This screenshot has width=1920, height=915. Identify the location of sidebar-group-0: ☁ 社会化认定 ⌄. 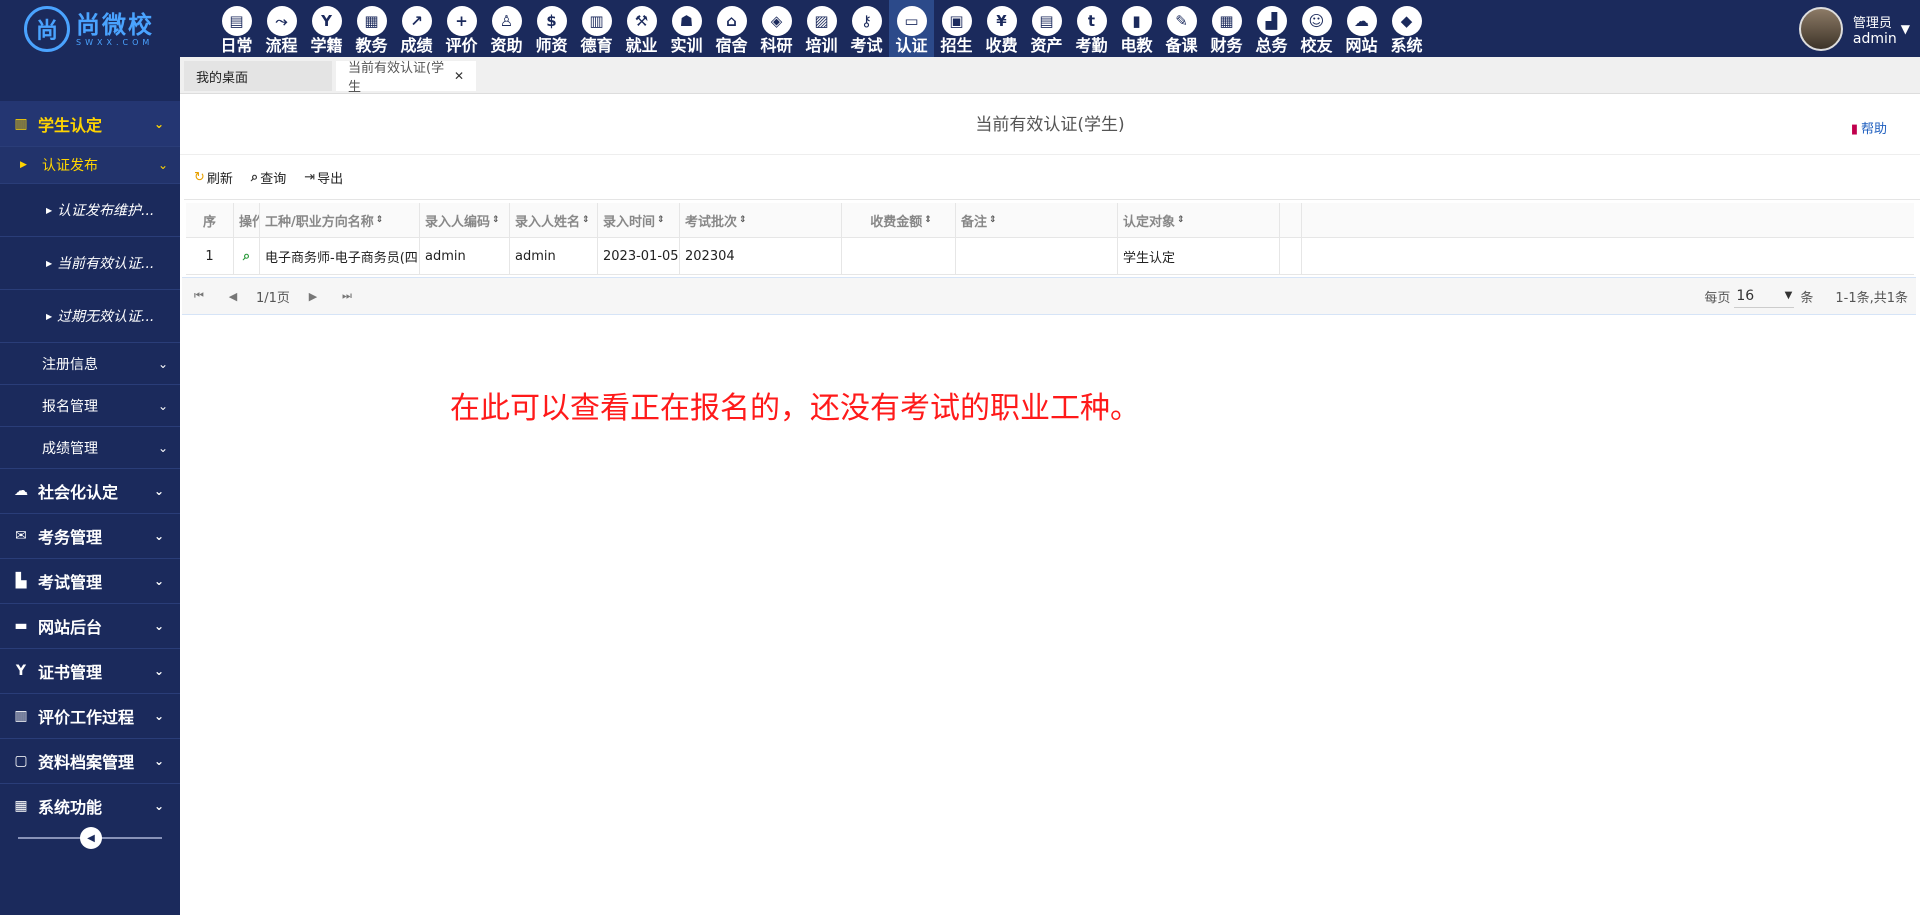
(90, 490).